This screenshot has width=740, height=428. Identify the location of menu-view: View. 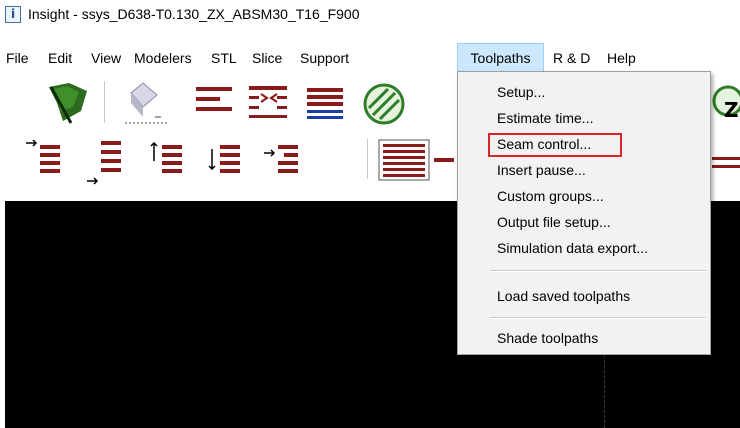
(106, 58).